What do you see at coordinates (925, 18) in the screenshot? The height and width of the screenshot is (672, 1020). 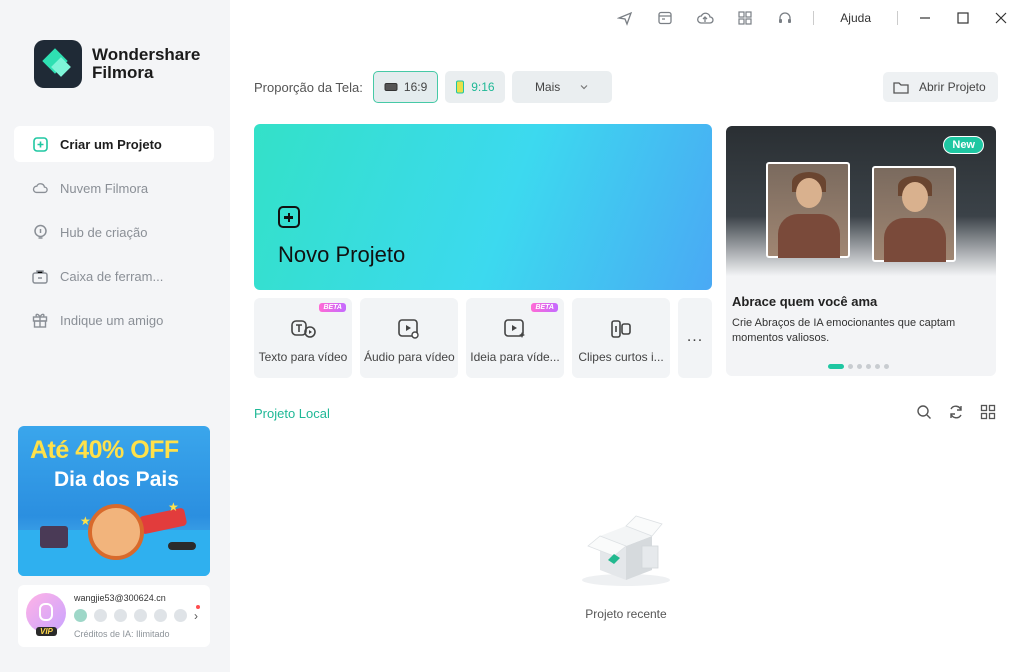 I see `minimize-icon` at bounding box center [925, 18].